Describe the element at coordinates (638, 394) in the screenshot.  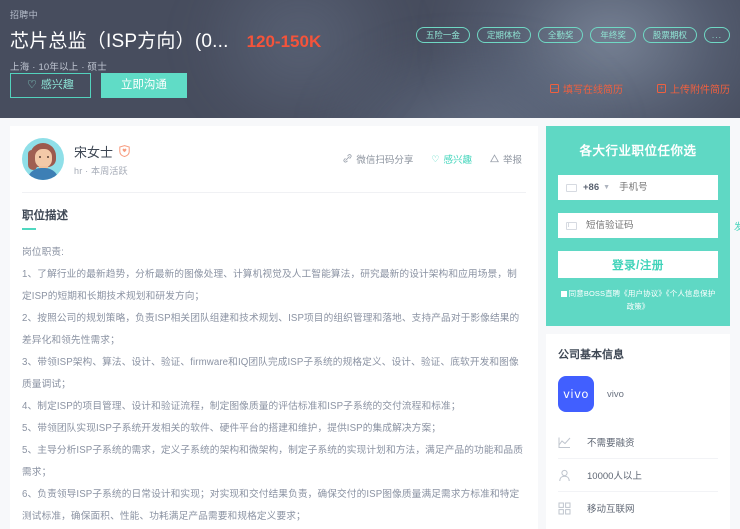
I see `company-brand: vivo vivo` at that location.